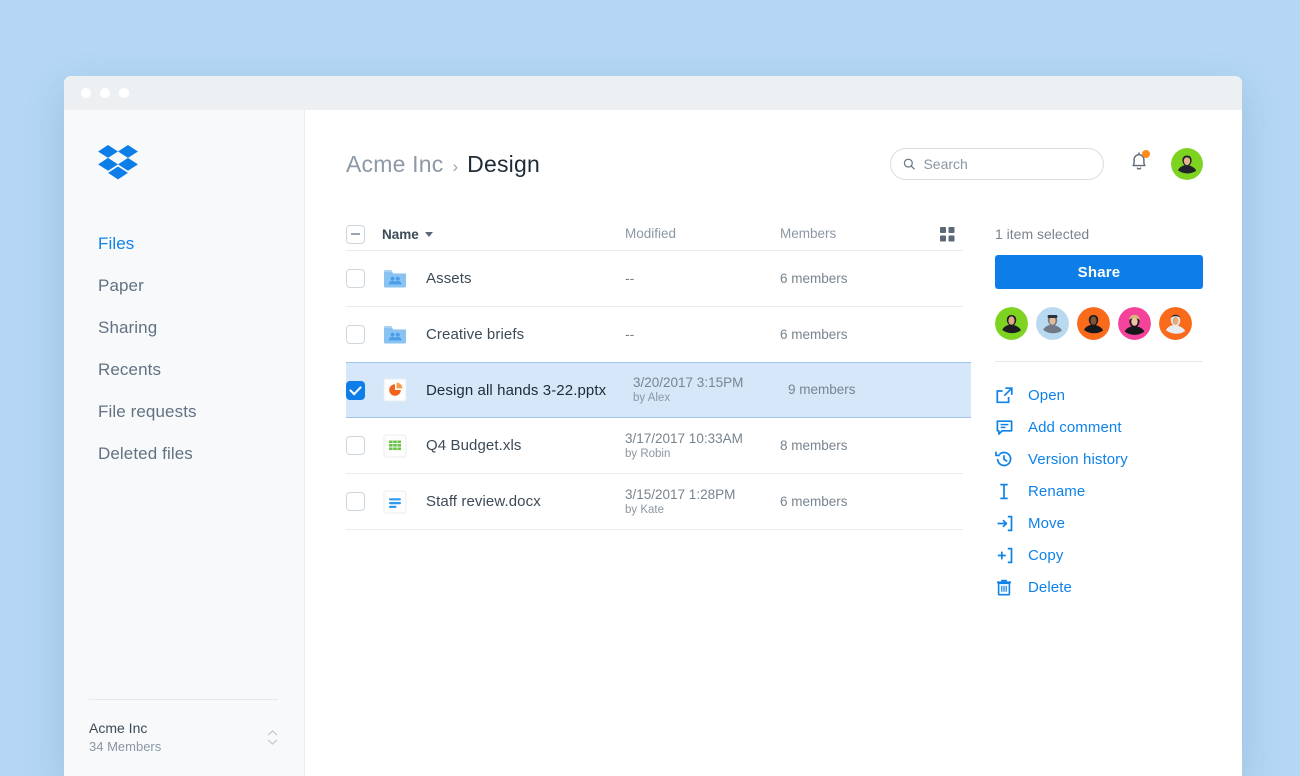 The image size is (1300, 776). I want to click on selection-status: 1 item selected, so click(1042, 234).